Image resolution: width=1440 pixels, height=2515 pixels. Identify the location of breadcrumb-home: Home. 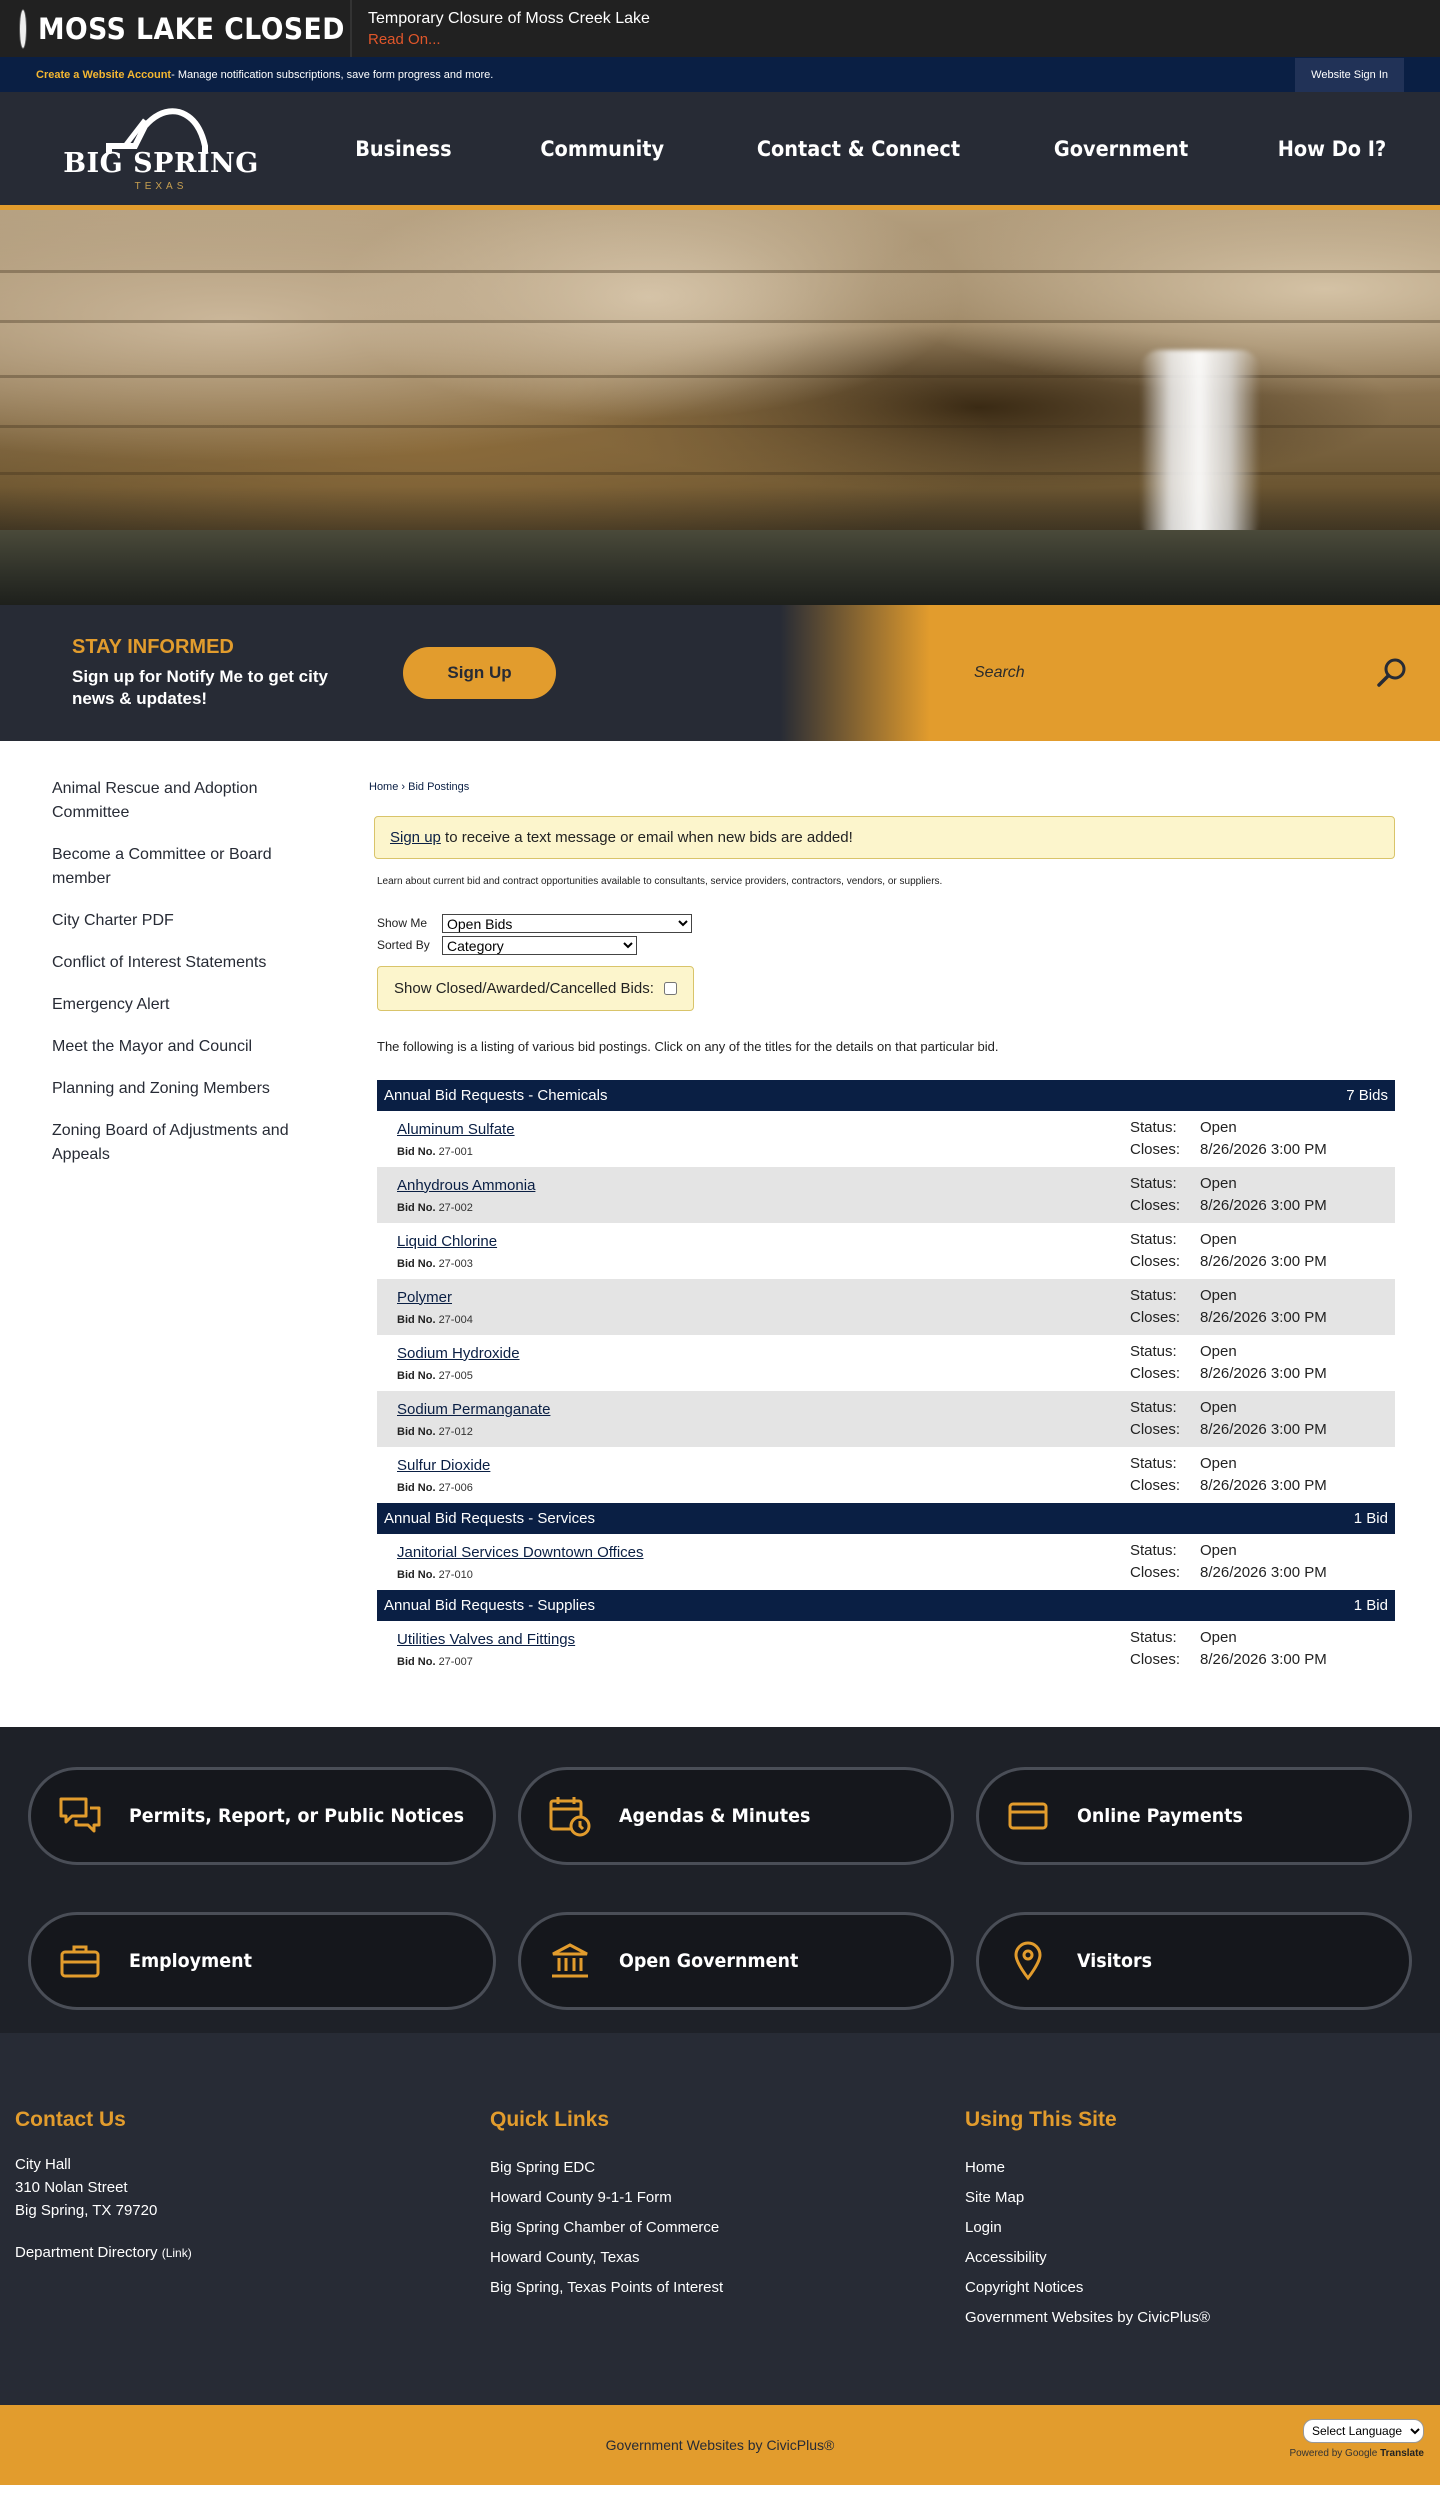
(383, 787).